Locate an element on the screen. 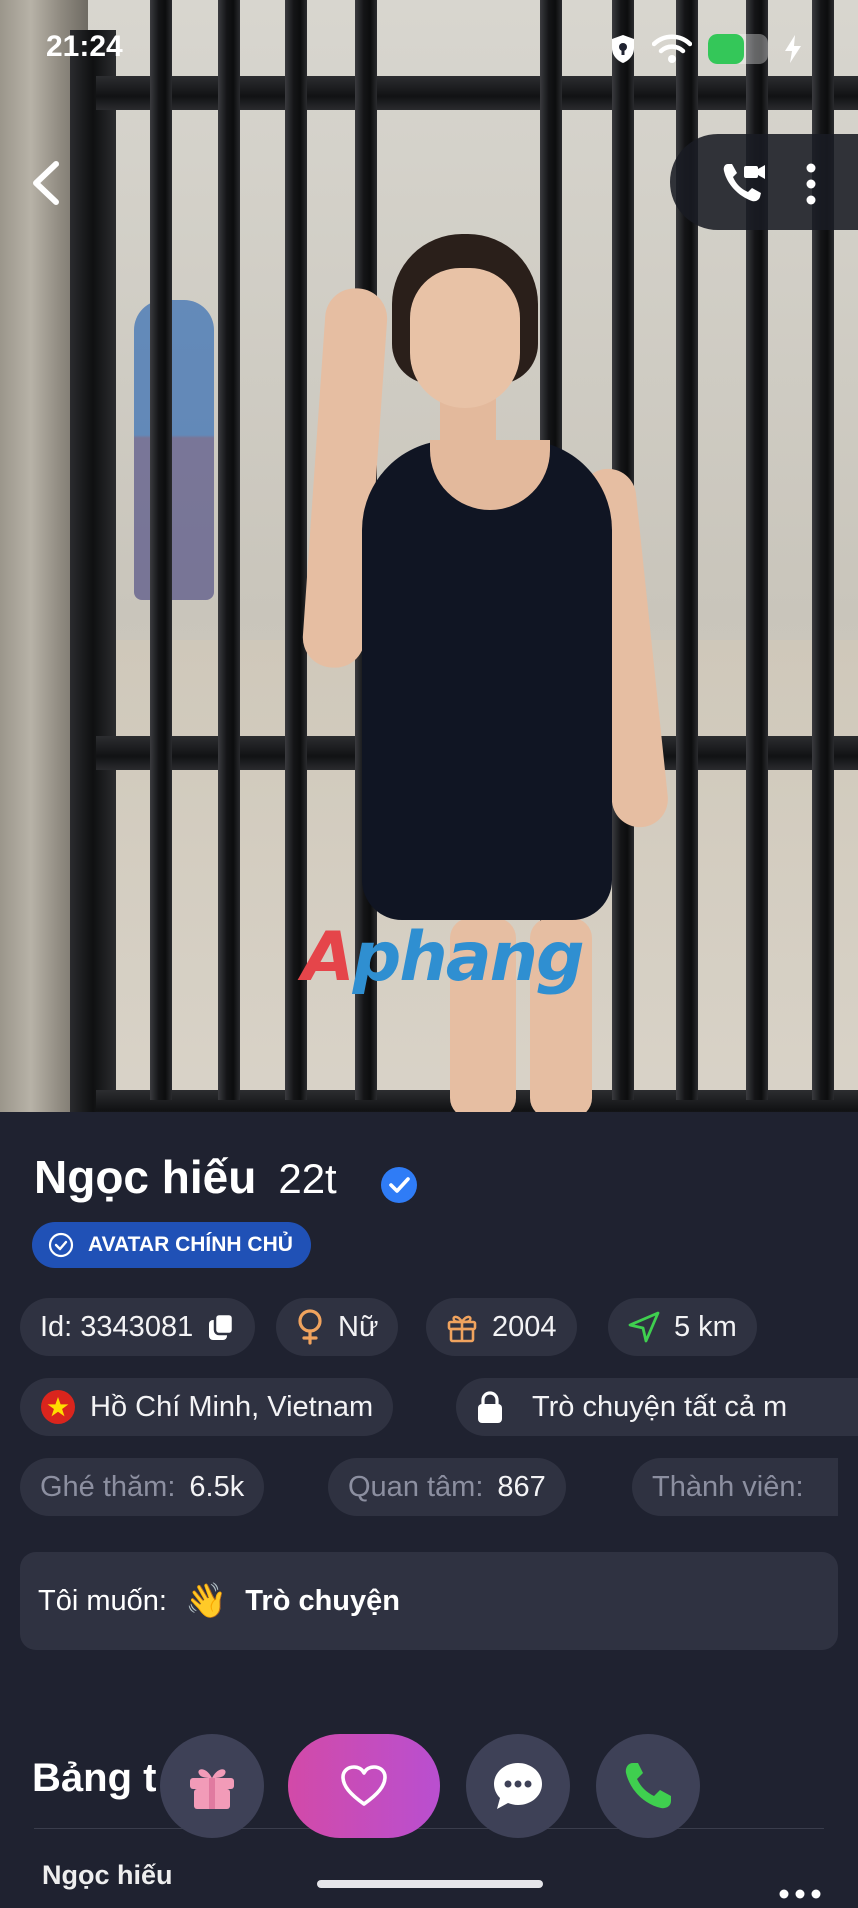 The image size is (858, 1908). members-stat: Thành viên: is located at coordinates (735, 1487).